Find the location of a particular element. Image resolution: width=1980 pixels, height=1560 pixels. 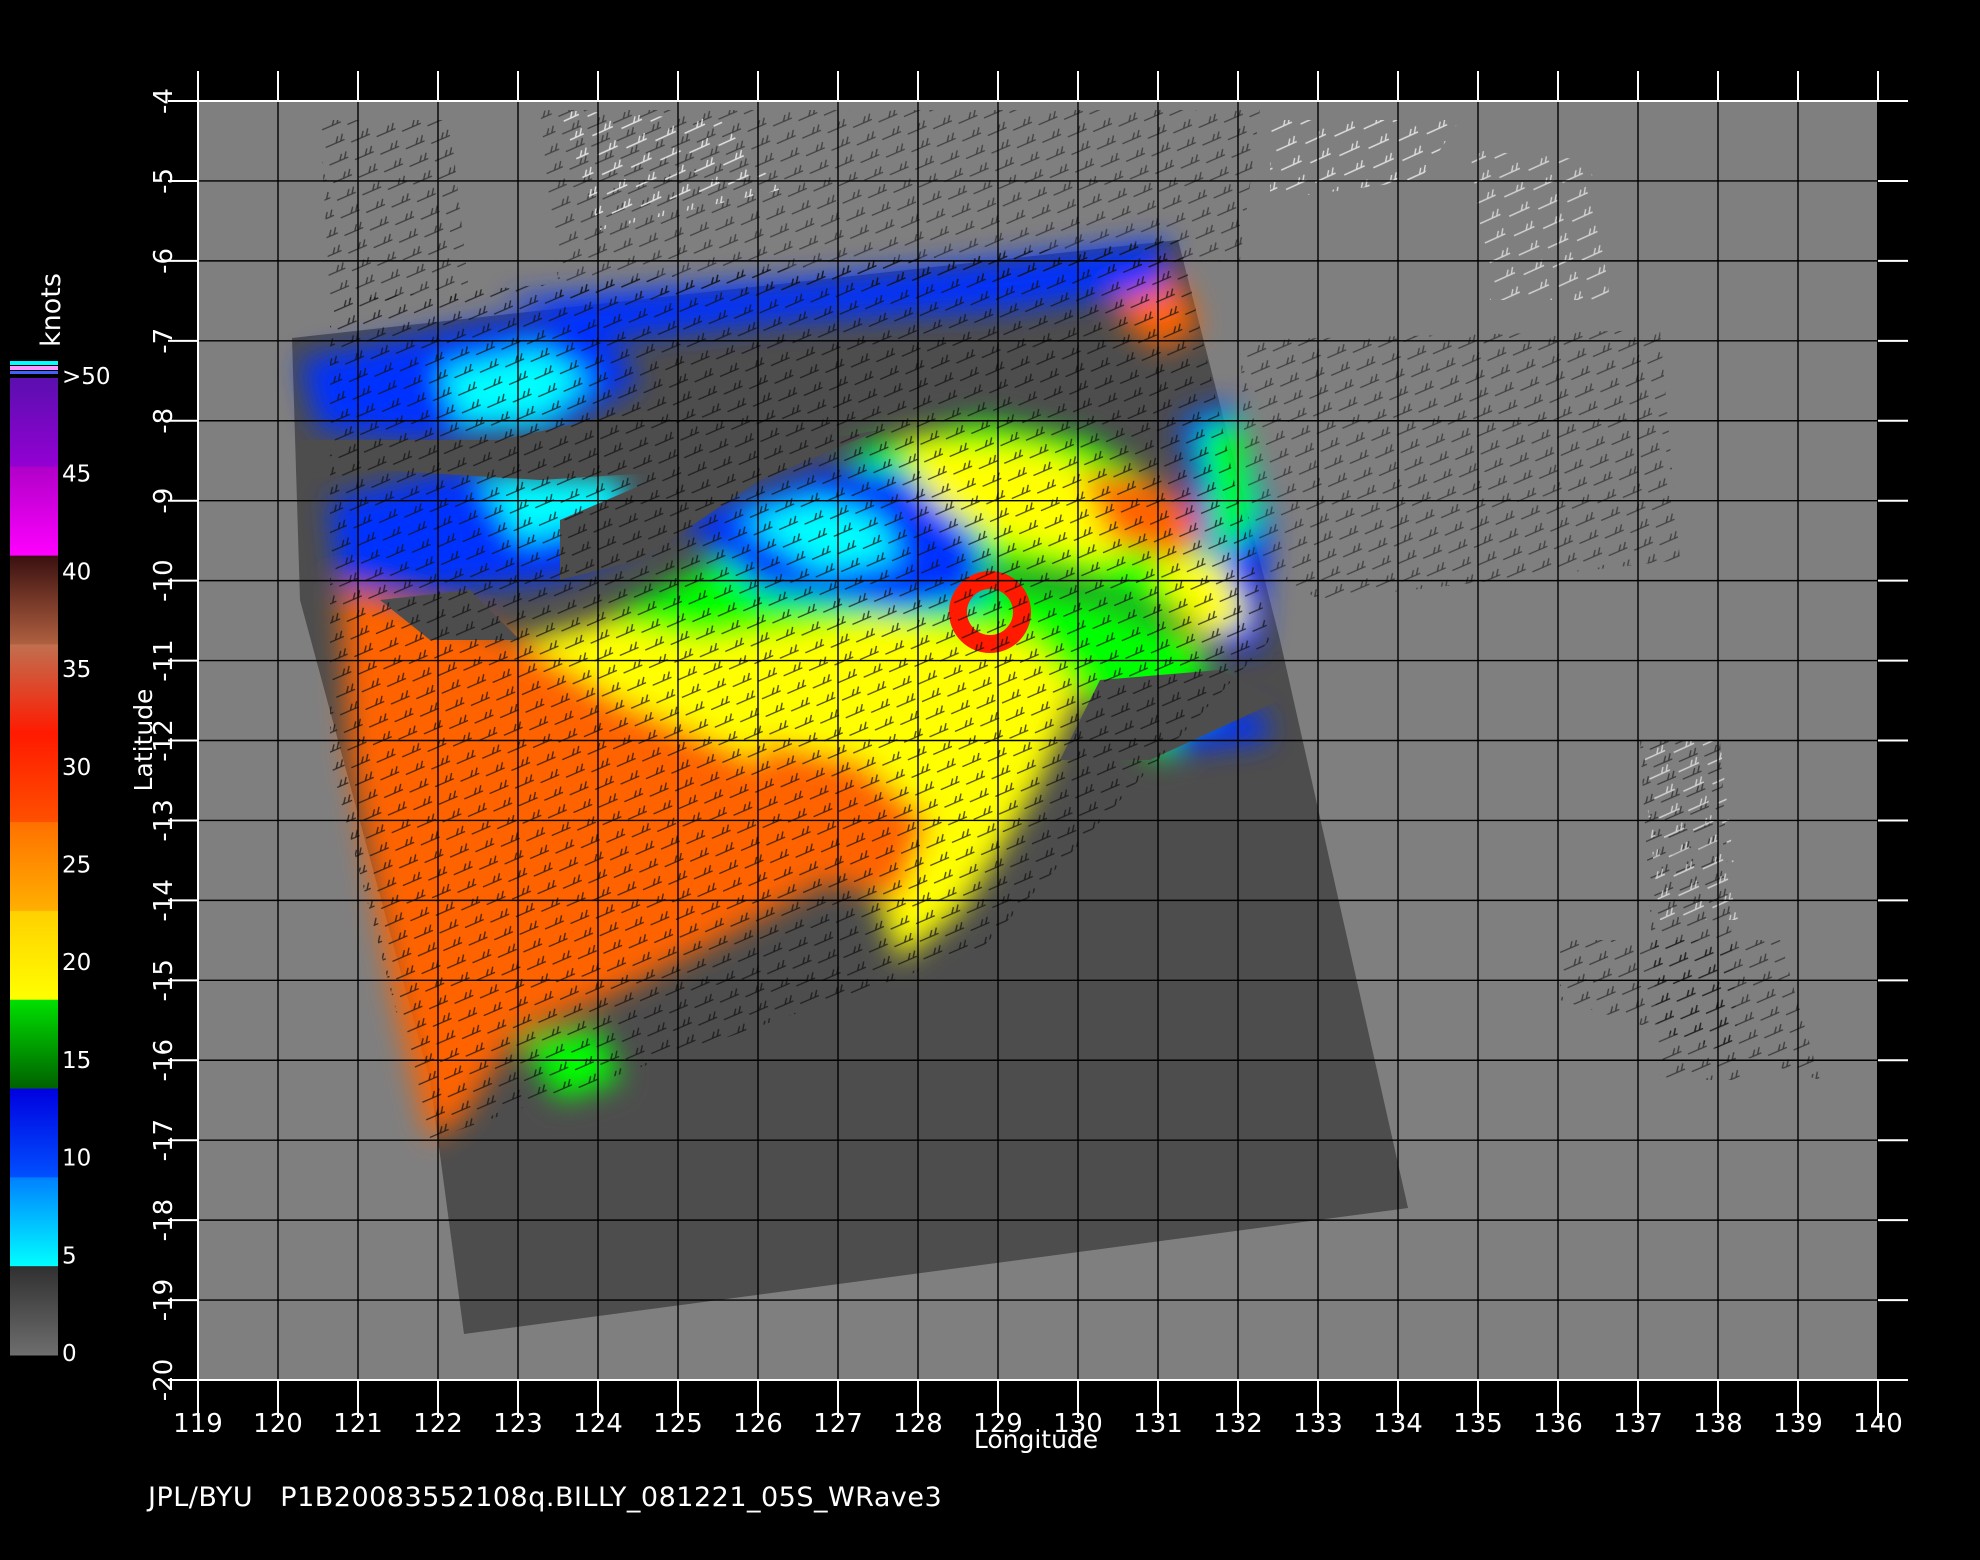

colorbar-segment-c40 is located at coordinates (34, 600).